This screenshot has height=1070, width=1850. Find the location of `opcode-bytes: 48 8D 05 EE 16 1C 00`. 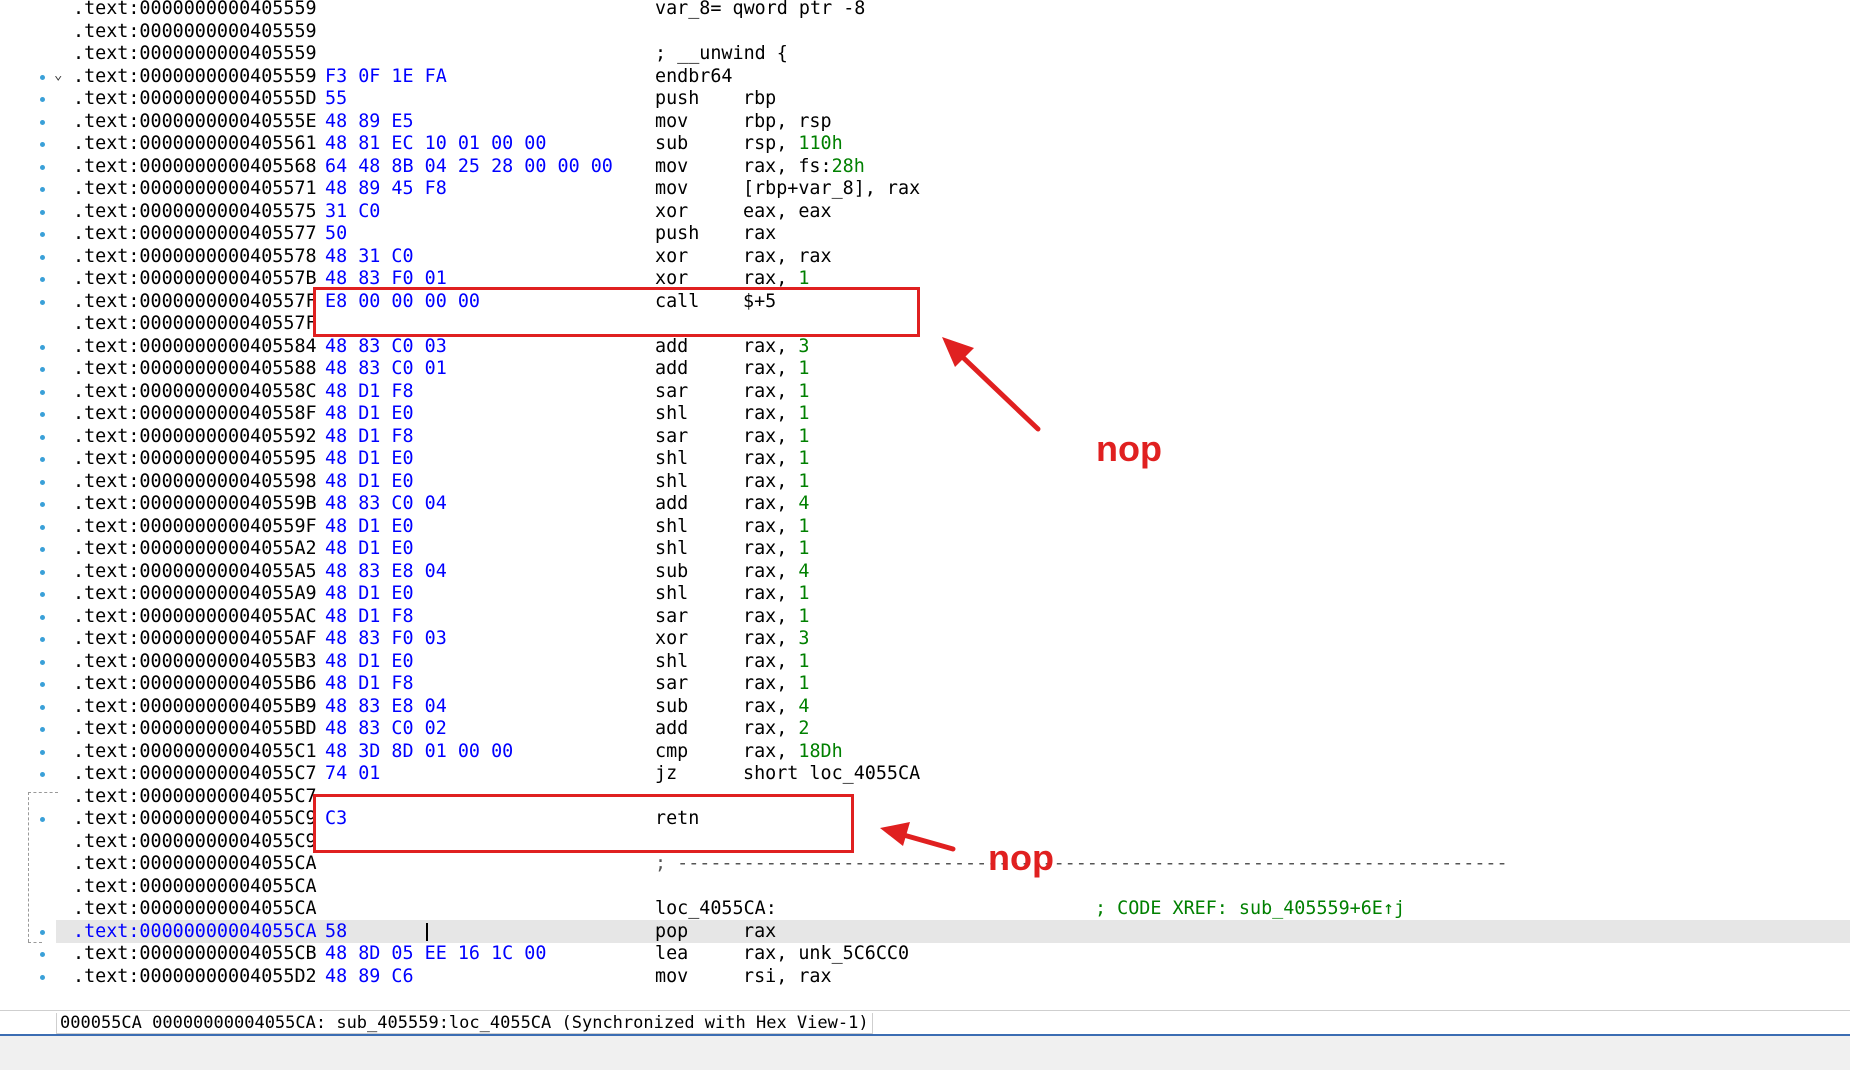

opcode-bytes: 48 8D 05 EE 16 1C 00 is located at coordinates (436, 953).